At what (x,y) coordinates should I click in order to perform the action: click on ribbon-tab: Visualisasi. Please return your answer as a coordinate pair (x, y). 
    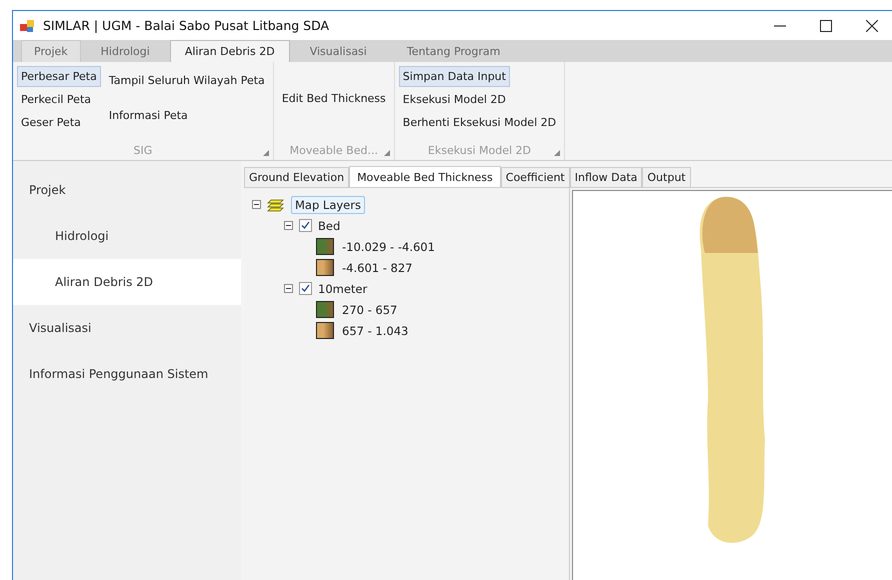
    Looking at the image, I should click on (338, 51).